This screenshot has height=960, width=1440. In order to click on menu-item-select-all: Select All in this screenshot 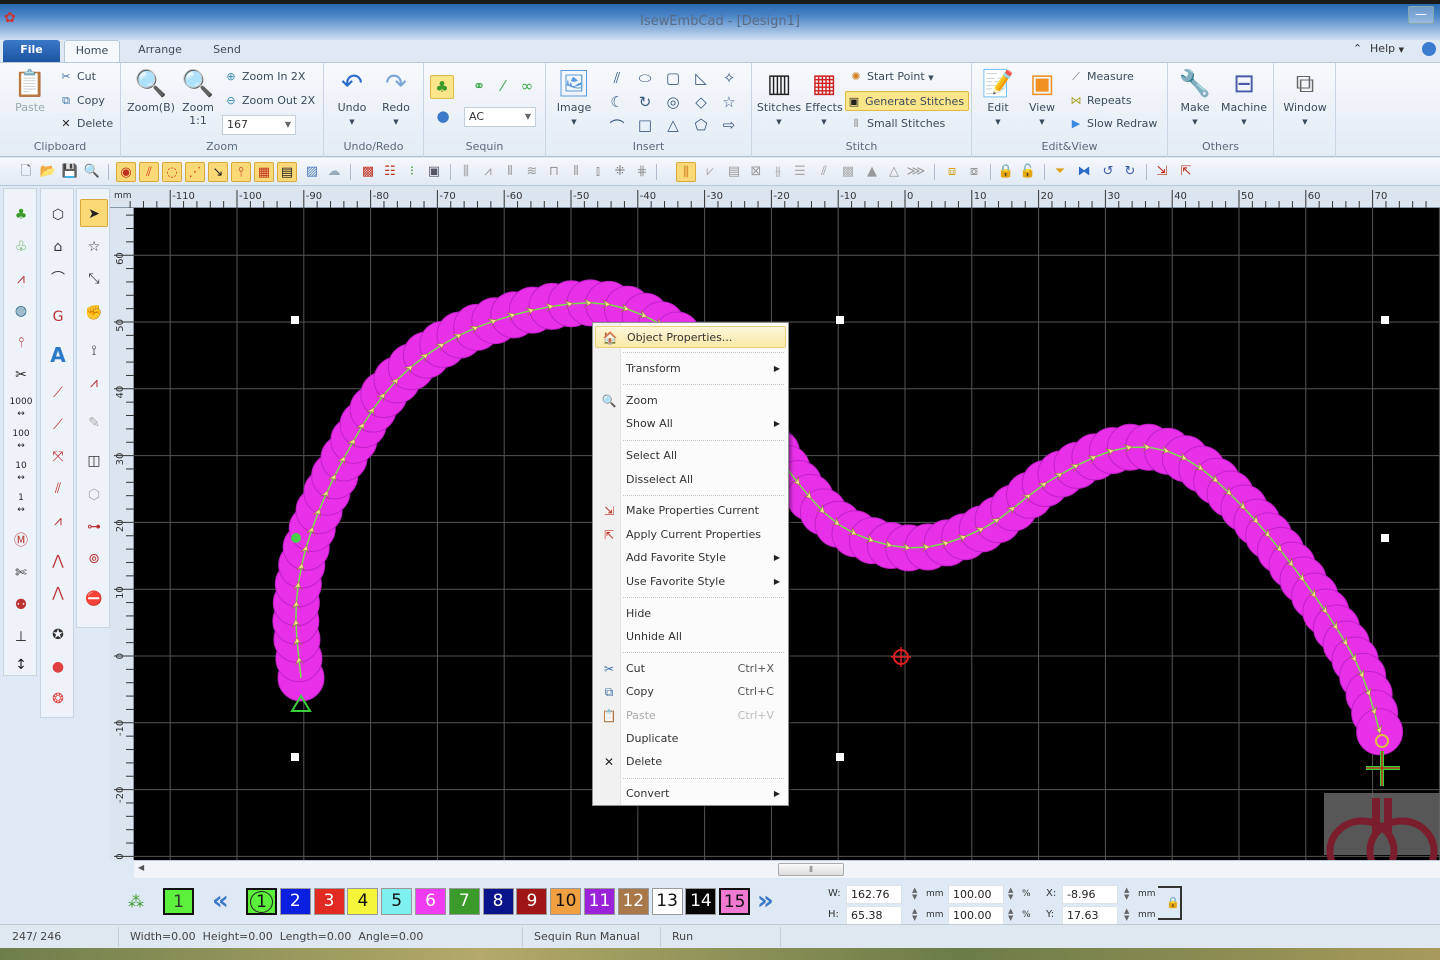, I will do `click(690, 456)`.